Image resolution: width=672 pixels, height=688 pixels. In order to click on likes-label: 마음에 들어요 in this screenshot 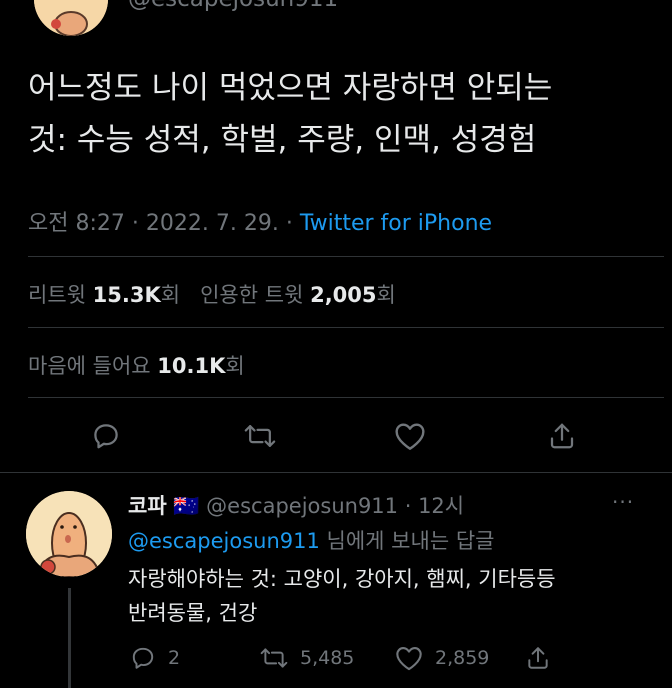, I will do `click(89, 366)`.